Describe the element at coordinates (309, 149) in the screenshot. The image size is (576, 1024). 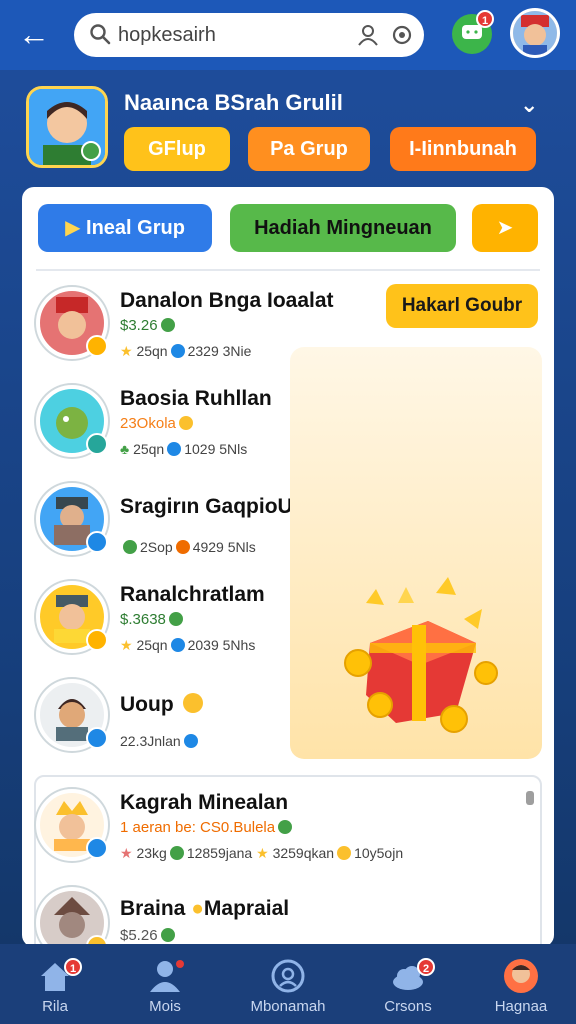
I see `pill-group-2: Pa Grup` at that location.